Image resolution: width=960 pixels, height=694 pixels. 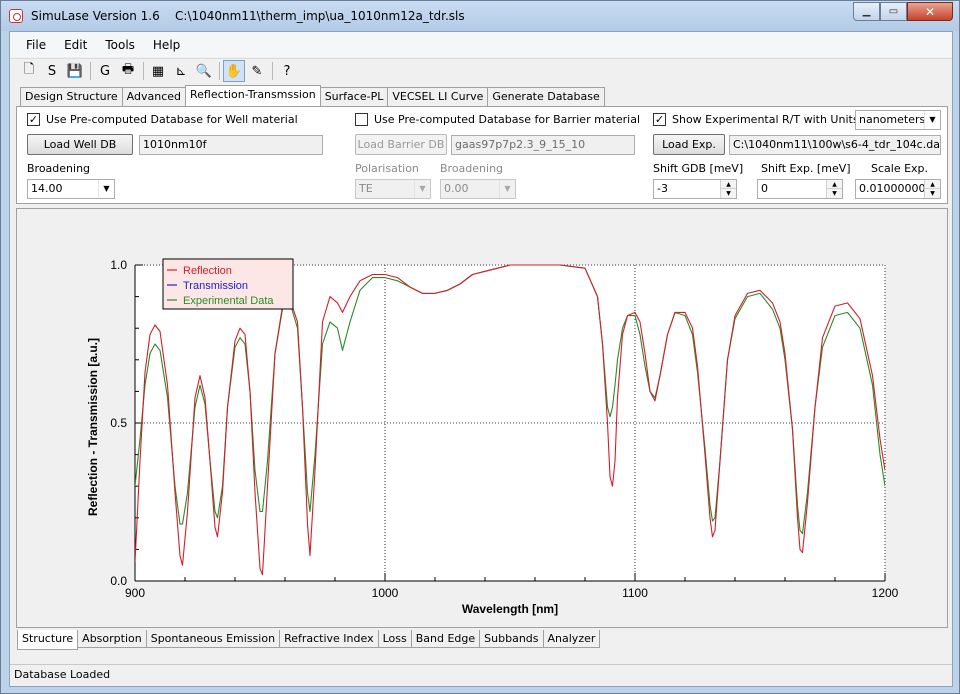 What do you see at coordinates (231, 145) in the screenshot?
I see `well-db-field: 1010nm10f` at bounding box center [231, 145].